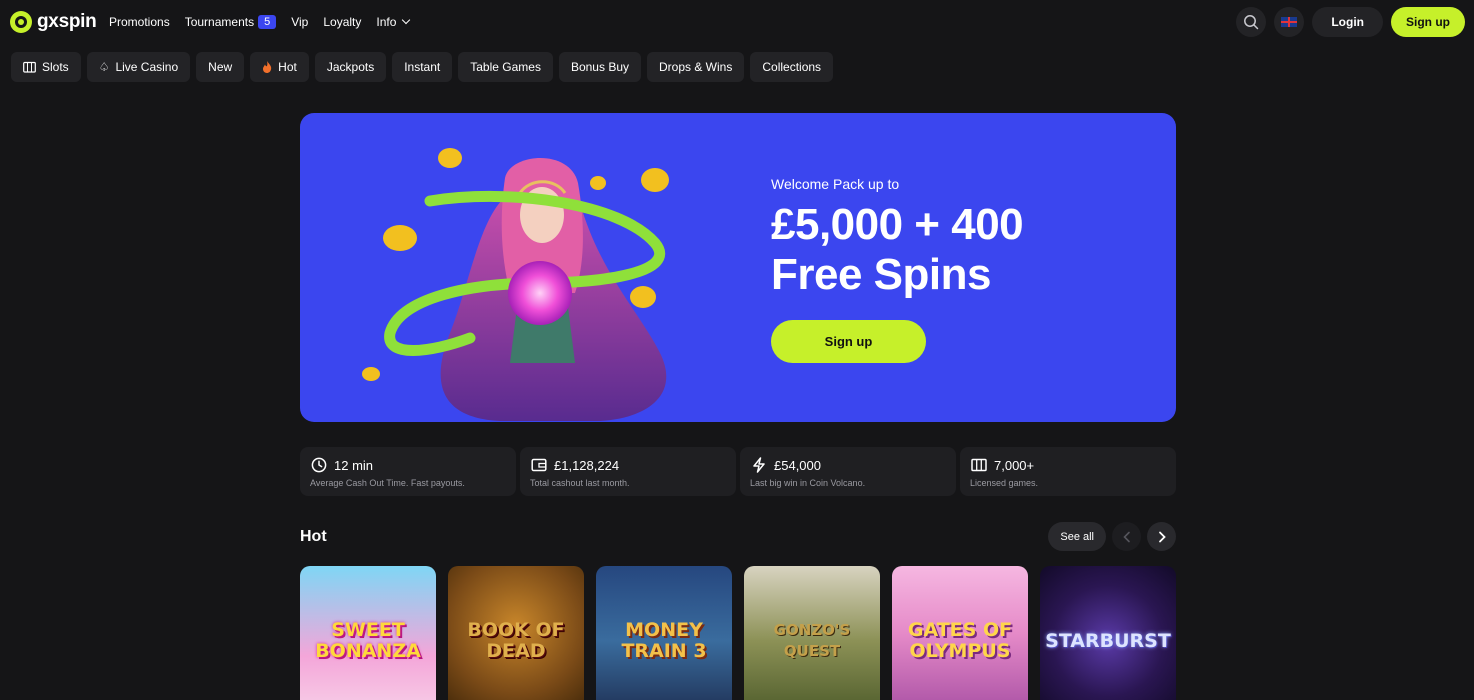 Image resolution: width=1474 pixels, height=700 pixels. What do you see at coordinates (1014, 465) in the screenshot?
I see `stat-value: 7,000+` at bounding box center [1014, 465].